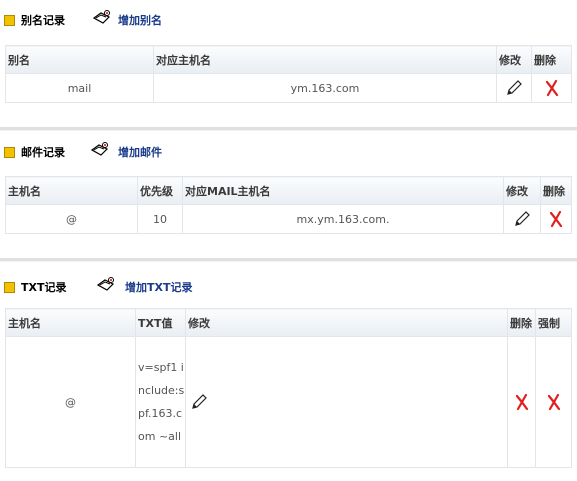 This screenshot has width=577, height=481. I want to click on col-header-priority: 优先级, so click(160, 190).